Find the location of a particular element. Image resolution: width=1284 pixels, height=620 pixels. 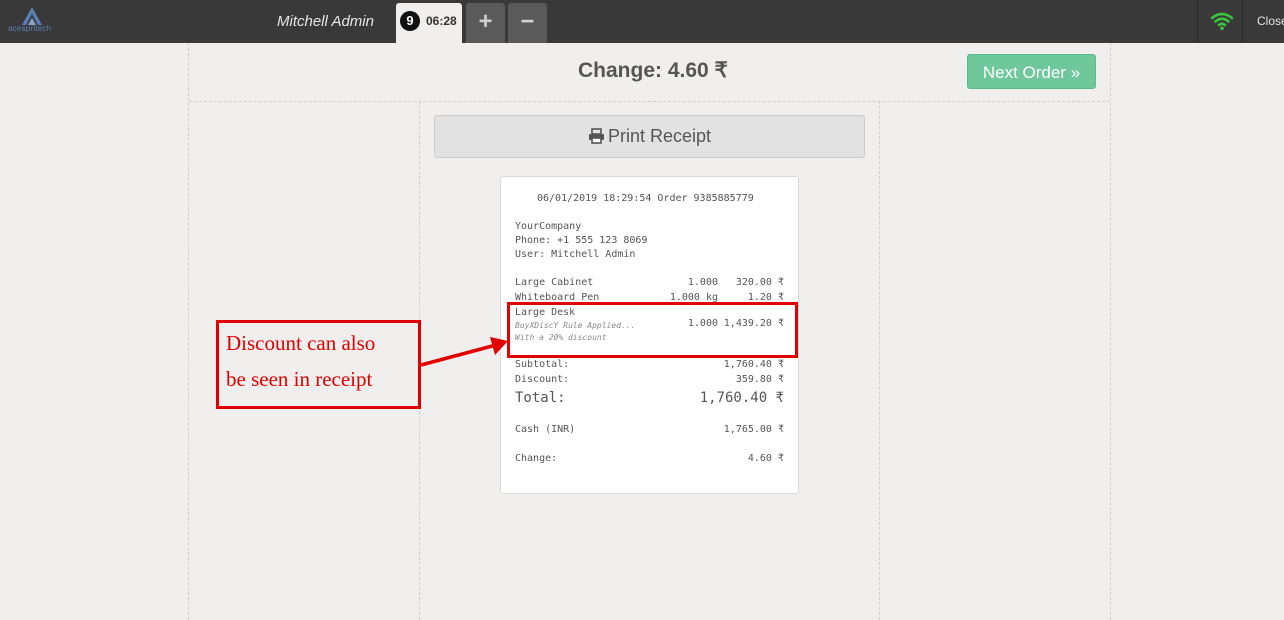

remove-order-button: − is located at coordinates (527, 23).